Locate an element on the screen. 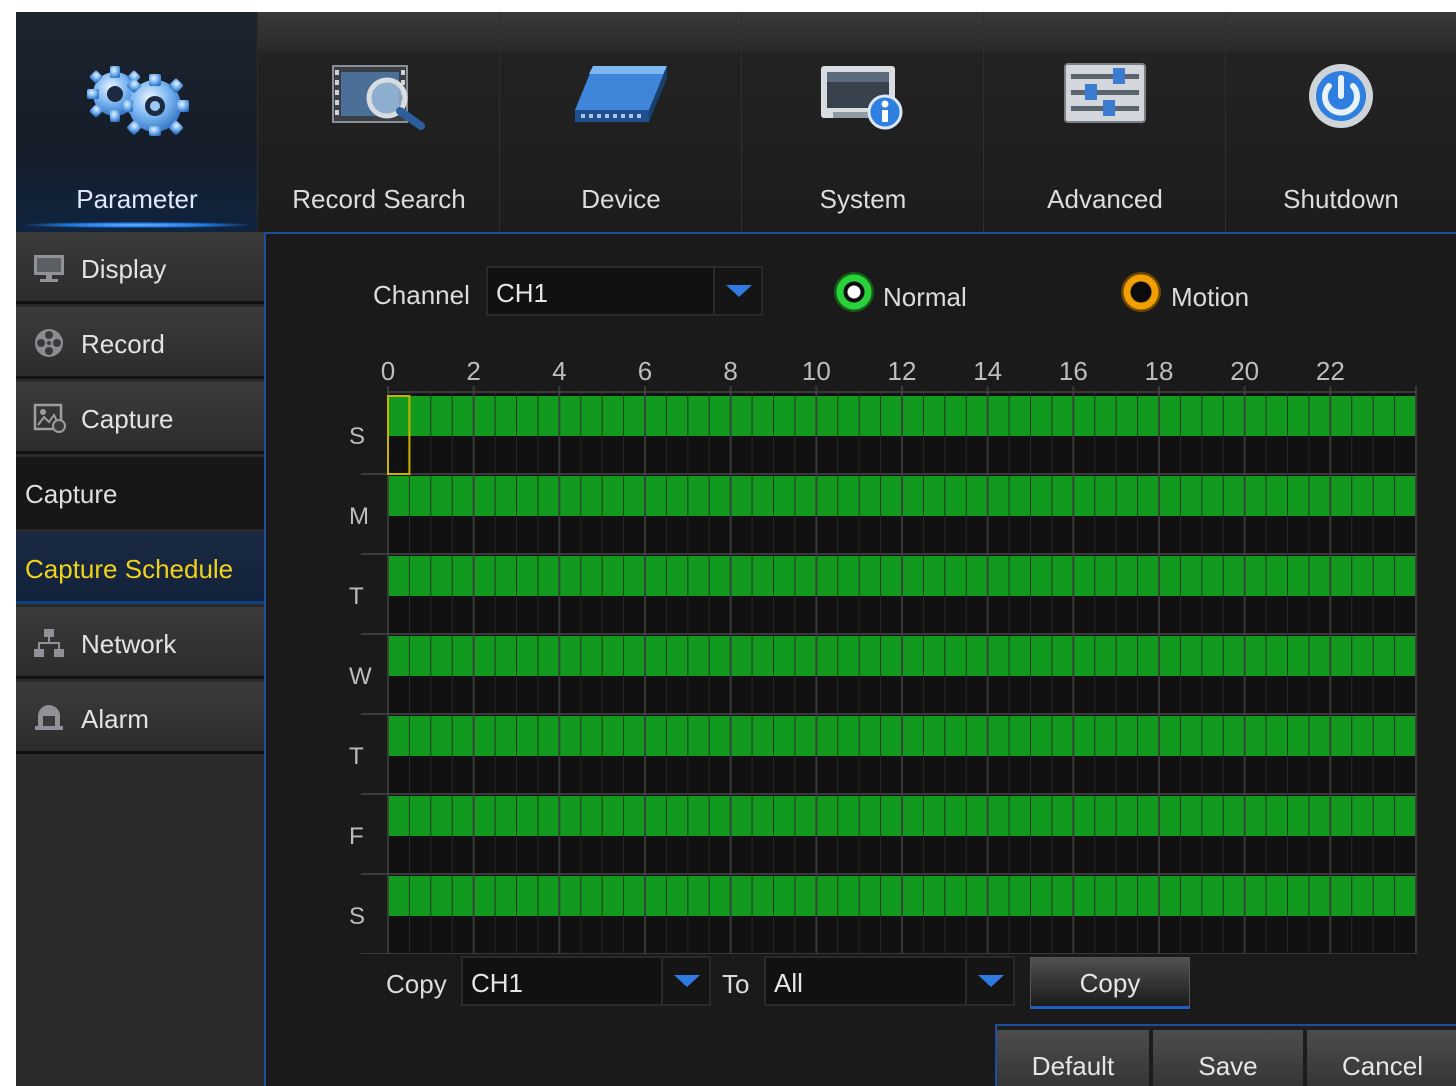  nav-parameter: Parameter is located at coordinates (137, 122).